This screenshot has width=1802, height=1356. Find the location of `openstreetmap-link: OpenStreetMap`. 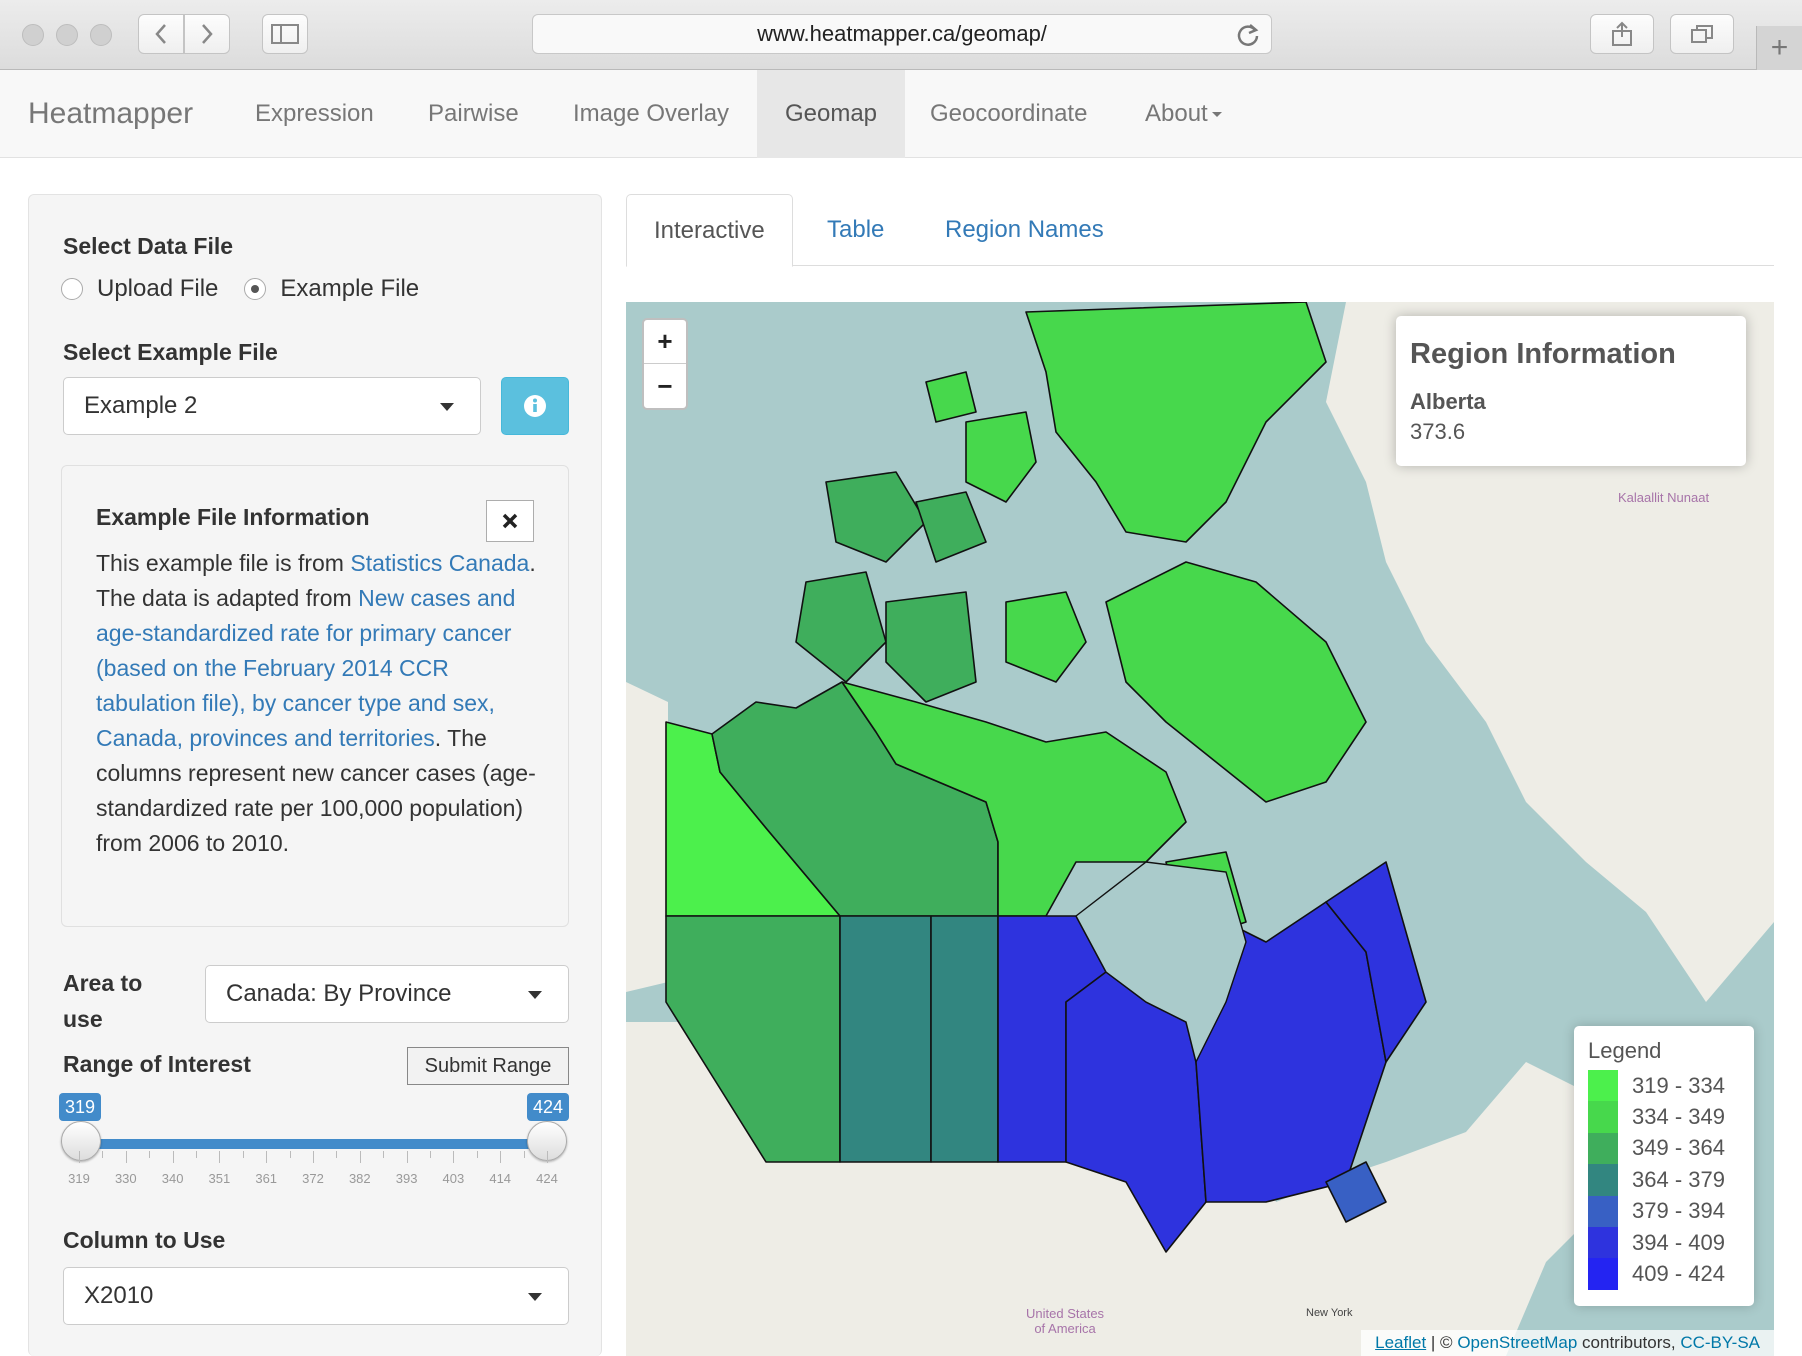

openstreetmap-link: OpenStreetMap is located at coordinates (1517, 1342).